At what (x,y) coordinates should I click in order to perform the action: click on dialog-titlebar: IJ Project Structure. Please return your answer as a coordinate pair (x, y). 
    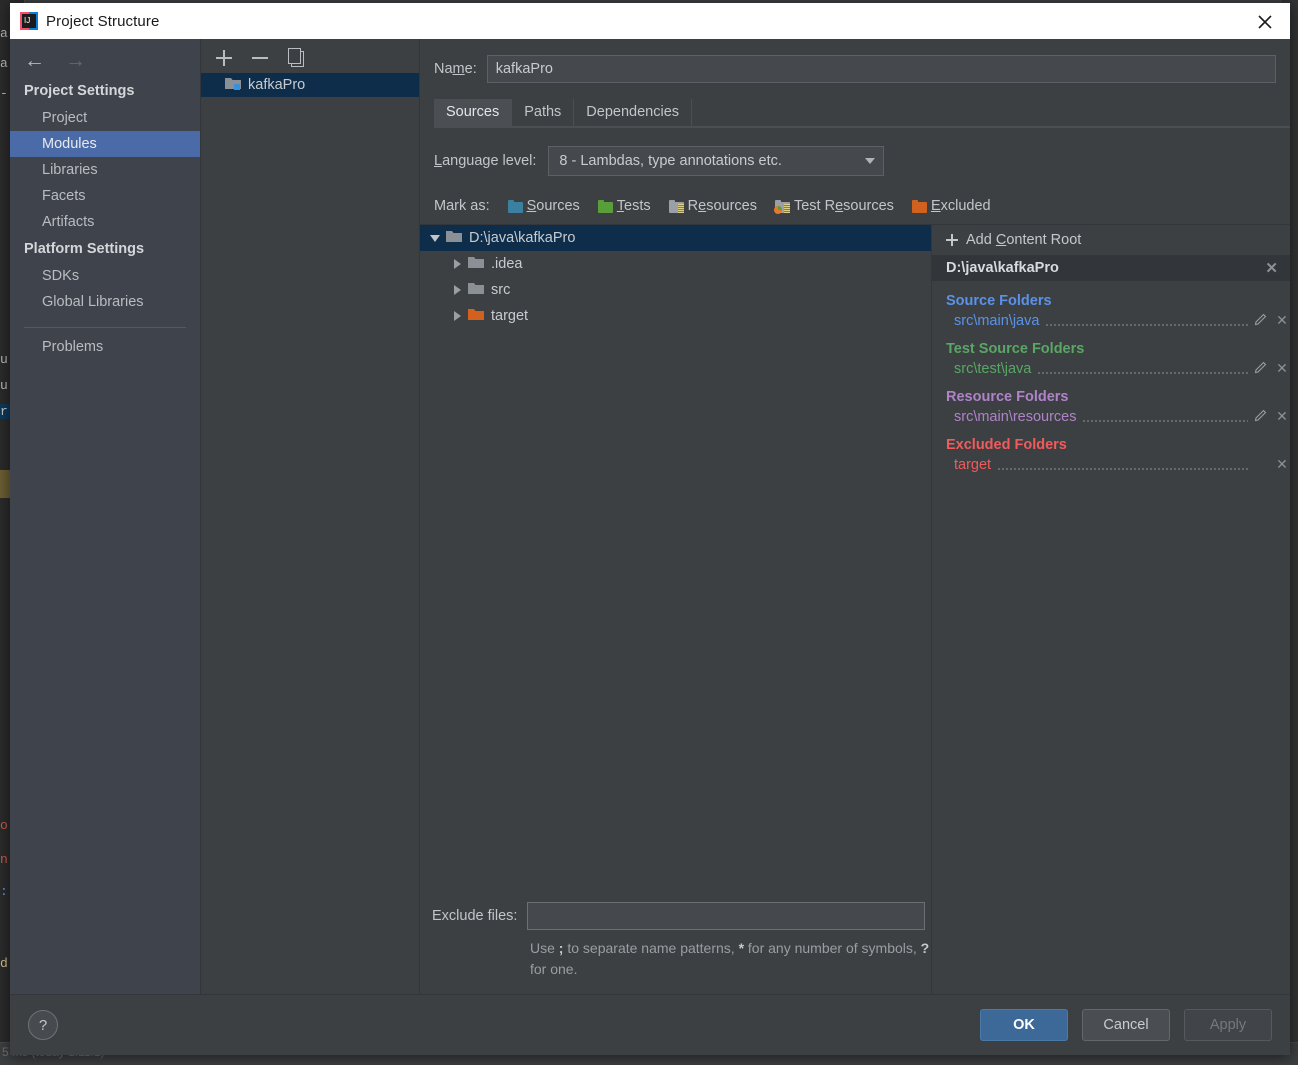
    Looking at the image, I should click on (650, 21).